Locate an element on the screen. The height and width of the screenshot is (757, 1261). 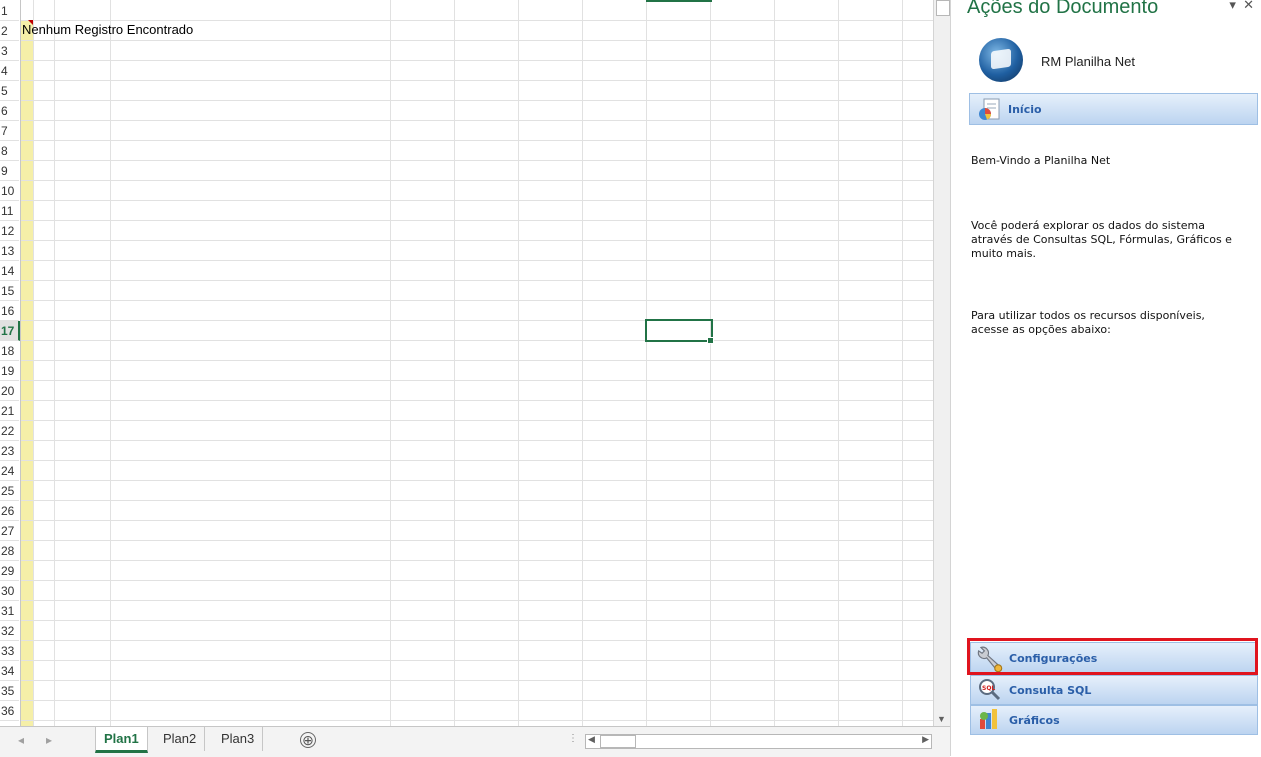
row-header: 23 is located at coordinates (9, 451).